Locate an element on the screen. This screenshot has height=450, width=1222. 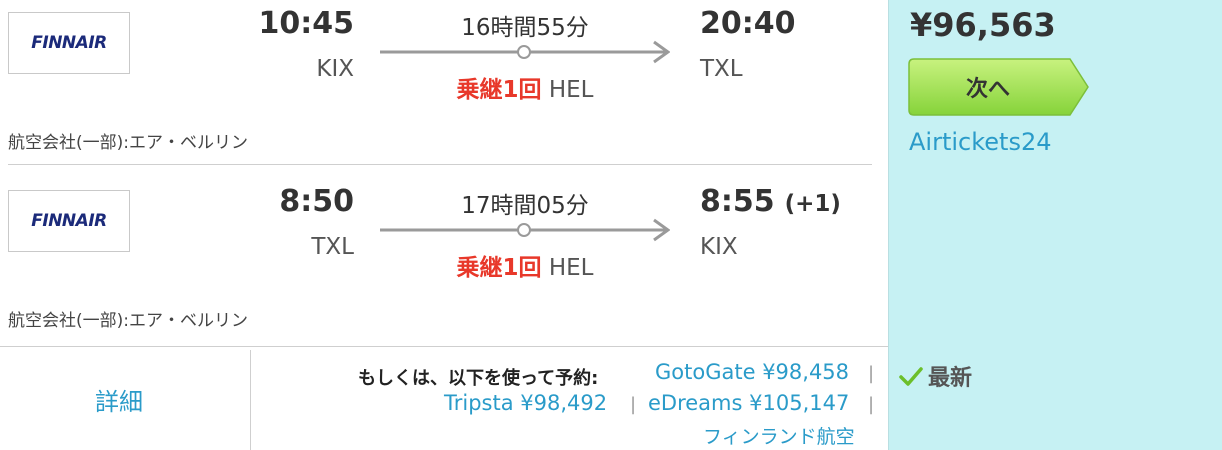
inbound-depart-airport: TXL is located at coordinates (332, 247).